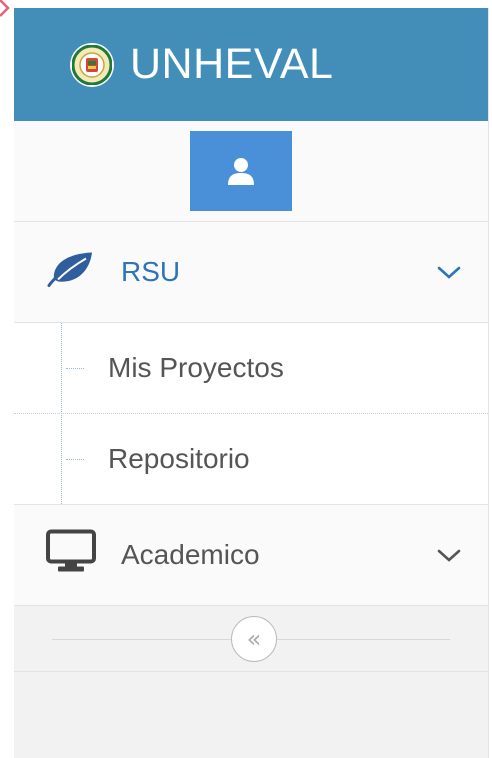  I want to click on desktop-icon, so click(71, 555).